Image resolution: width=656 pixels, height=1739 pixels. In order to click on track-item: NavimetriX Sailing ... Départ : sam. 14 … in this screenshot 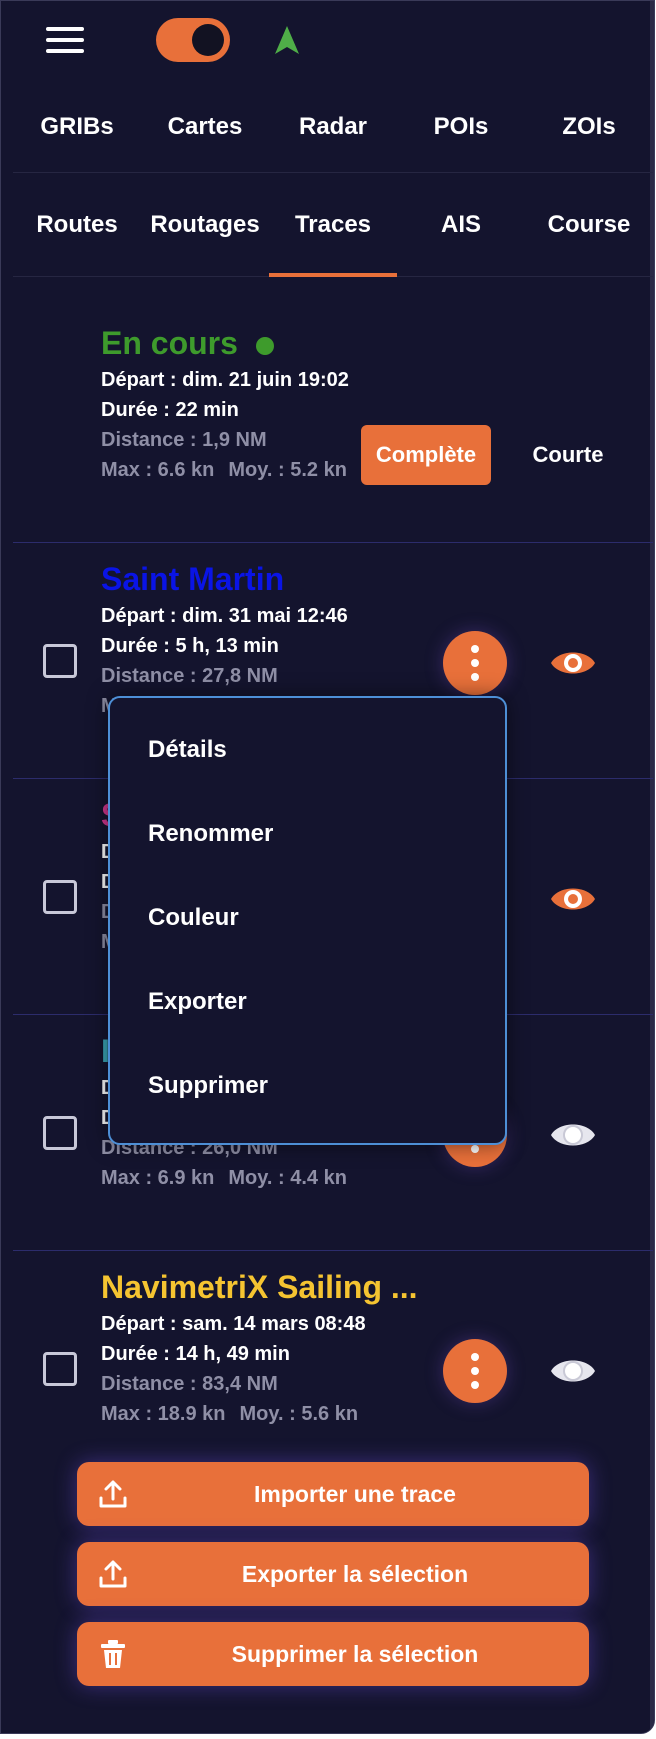, I will do `click(333, 1369)`.